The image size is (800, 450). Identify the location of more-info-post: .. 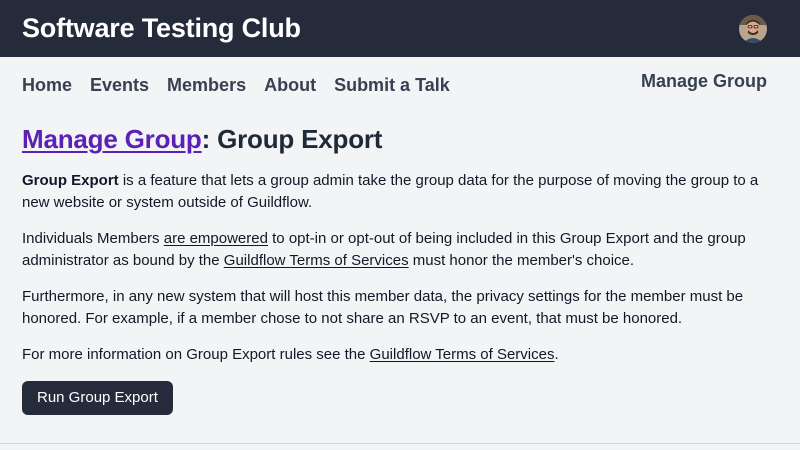
(556, 354).